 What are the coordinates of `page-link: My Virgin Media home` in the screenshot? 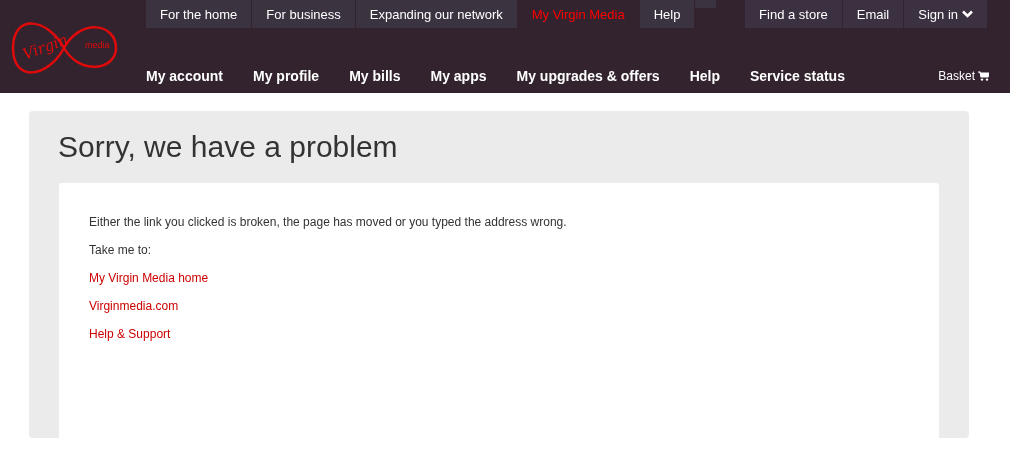 It's located at (149, 278).